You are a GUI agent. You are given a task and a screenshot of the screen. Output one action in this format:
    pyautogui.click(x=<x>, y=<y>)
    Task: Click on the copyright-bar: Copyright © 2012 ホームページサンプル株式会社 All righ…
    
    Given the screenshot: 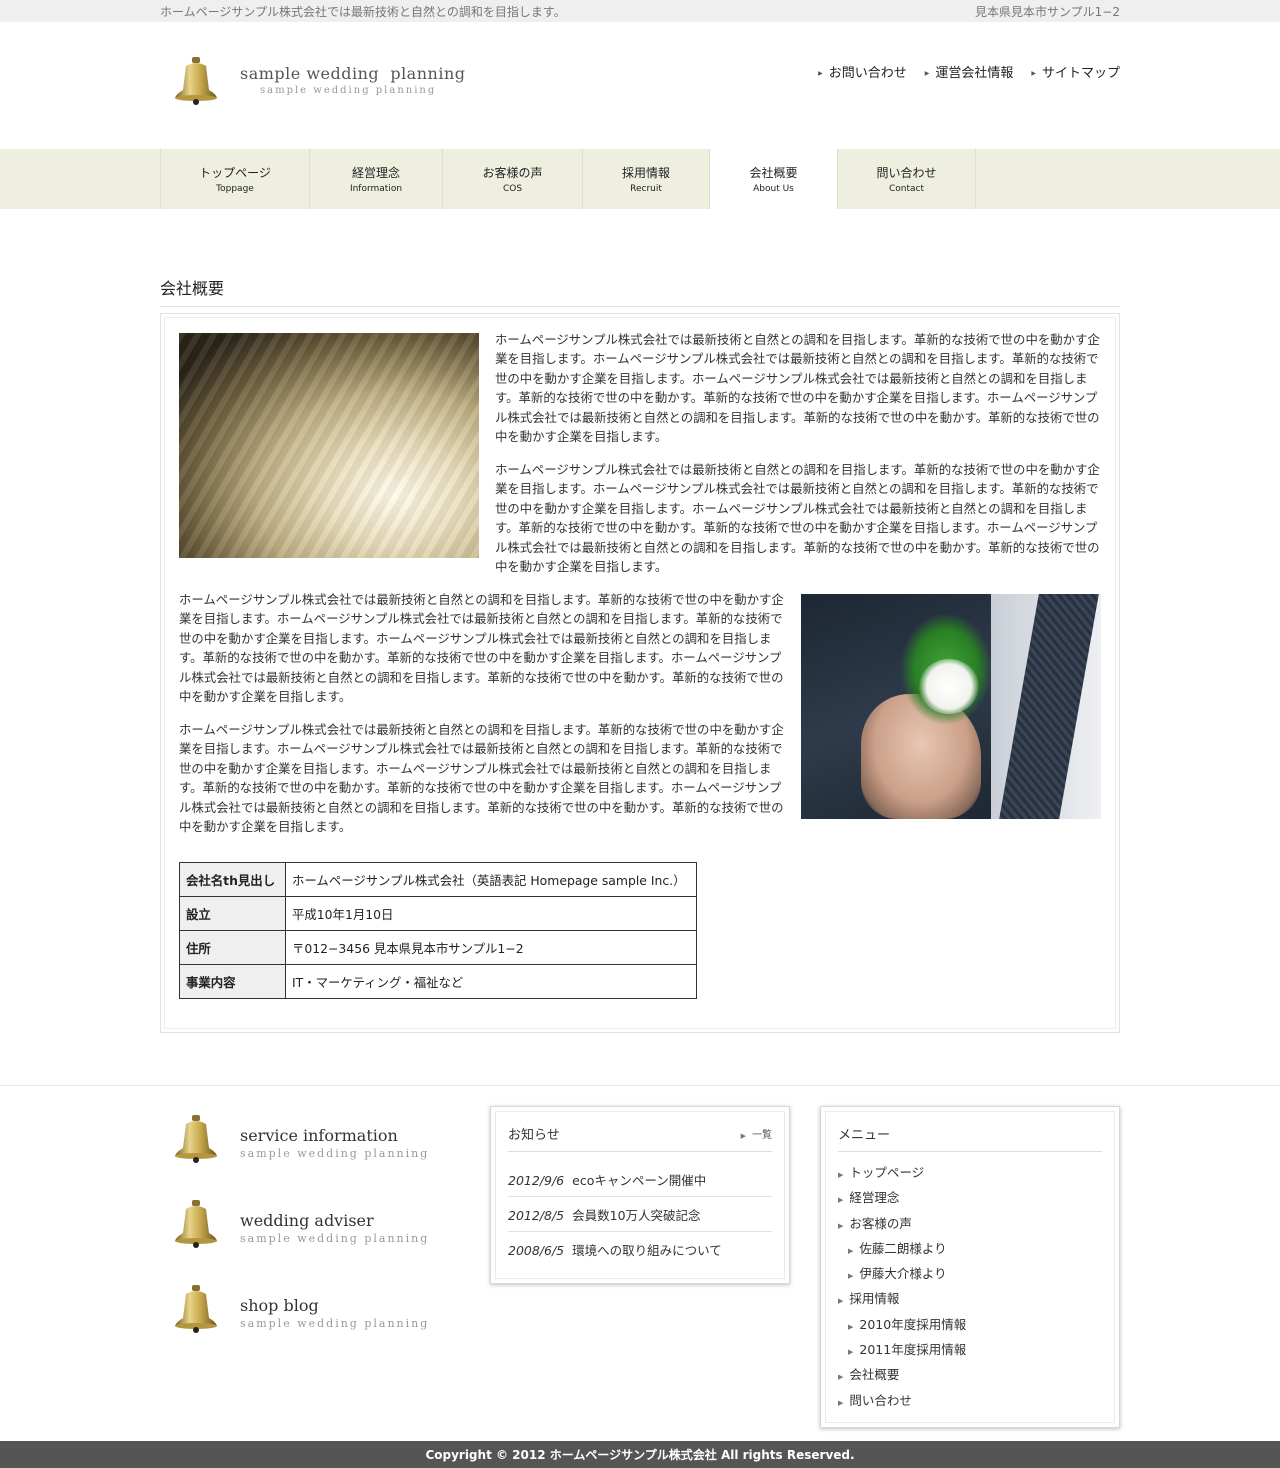 What is the action you would take?
    pyautogui.click(x=640, y=1454)
    